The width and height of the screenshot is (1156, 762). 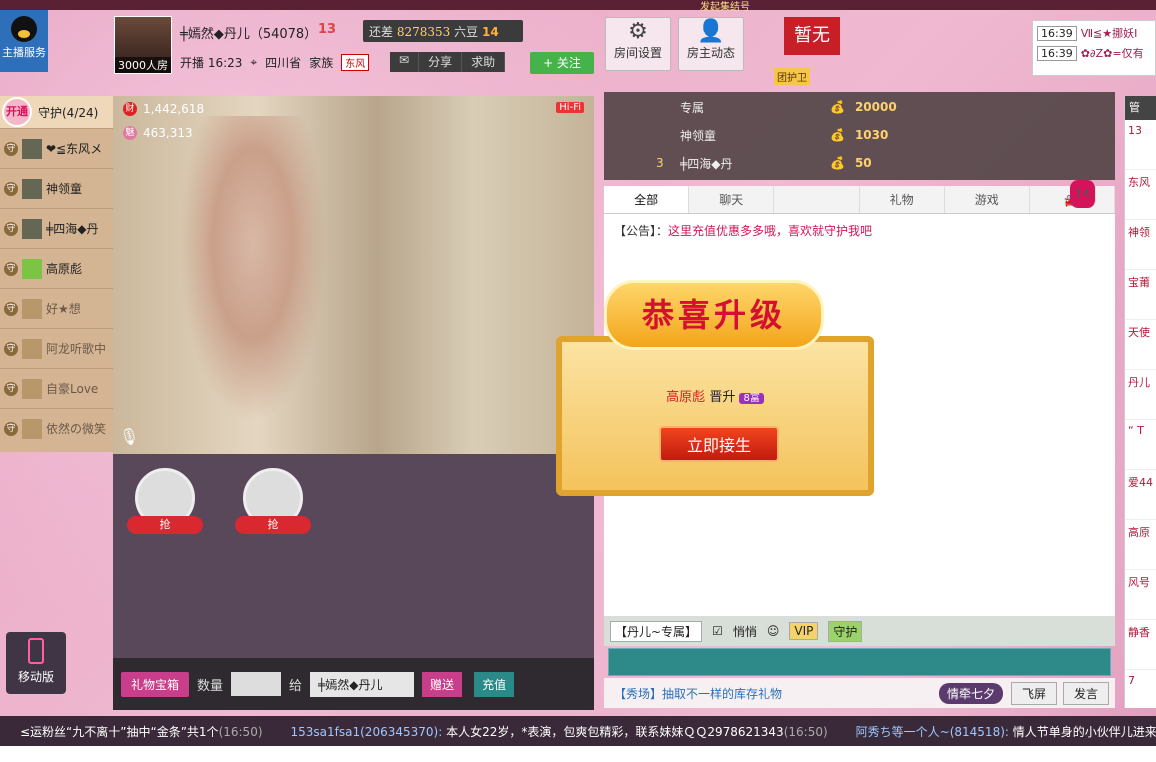 What do you see at coordinates (719, 444) in the screenshot?
I see `claim-button: 立即接生` at bounding box center [719, 444].